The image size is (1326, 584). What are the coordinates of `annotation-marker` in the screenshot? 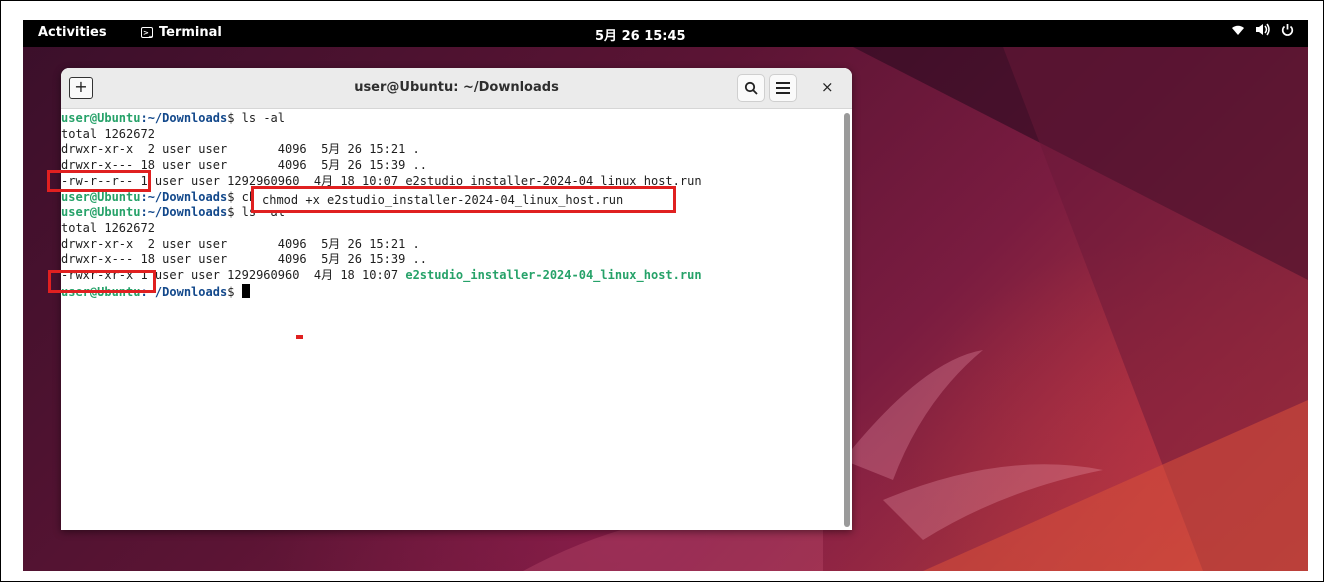 It's located at (299, 337).